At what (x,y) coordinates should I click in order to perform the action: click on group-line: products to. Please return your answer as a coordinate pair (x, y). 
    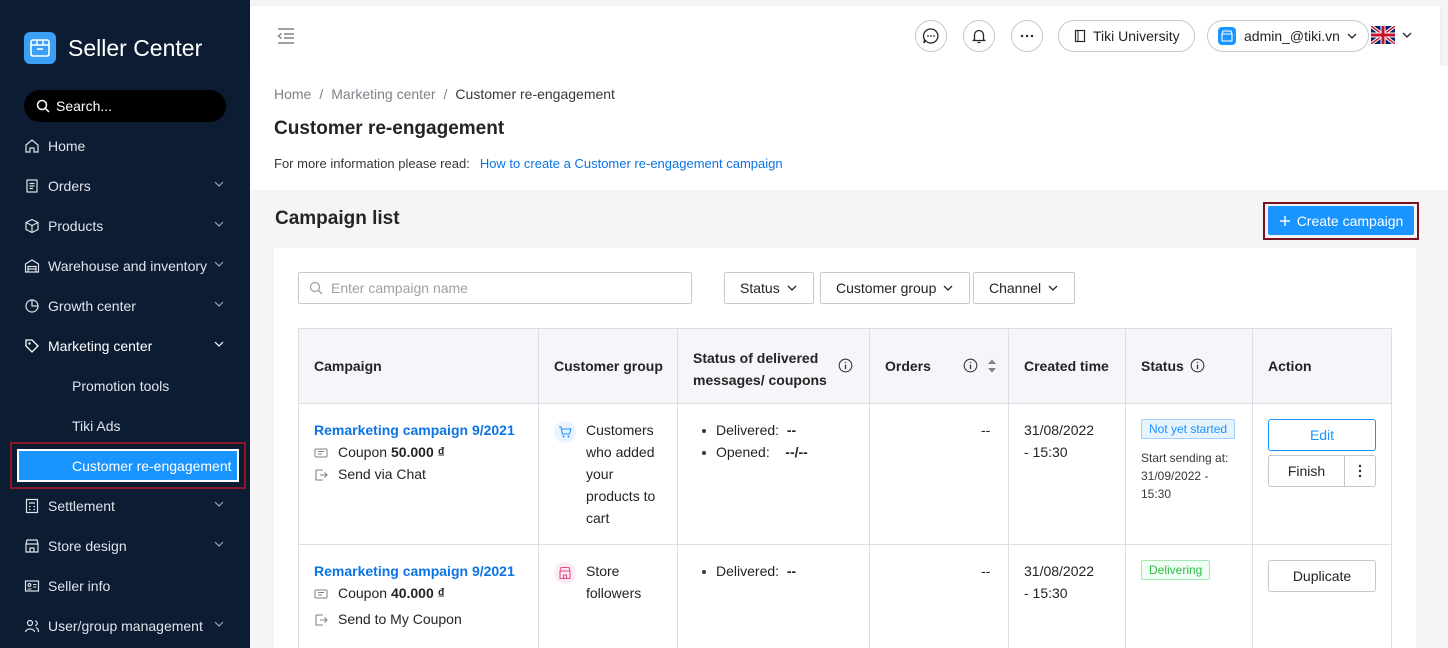
    Looking at the image, I should click on (621, 496).